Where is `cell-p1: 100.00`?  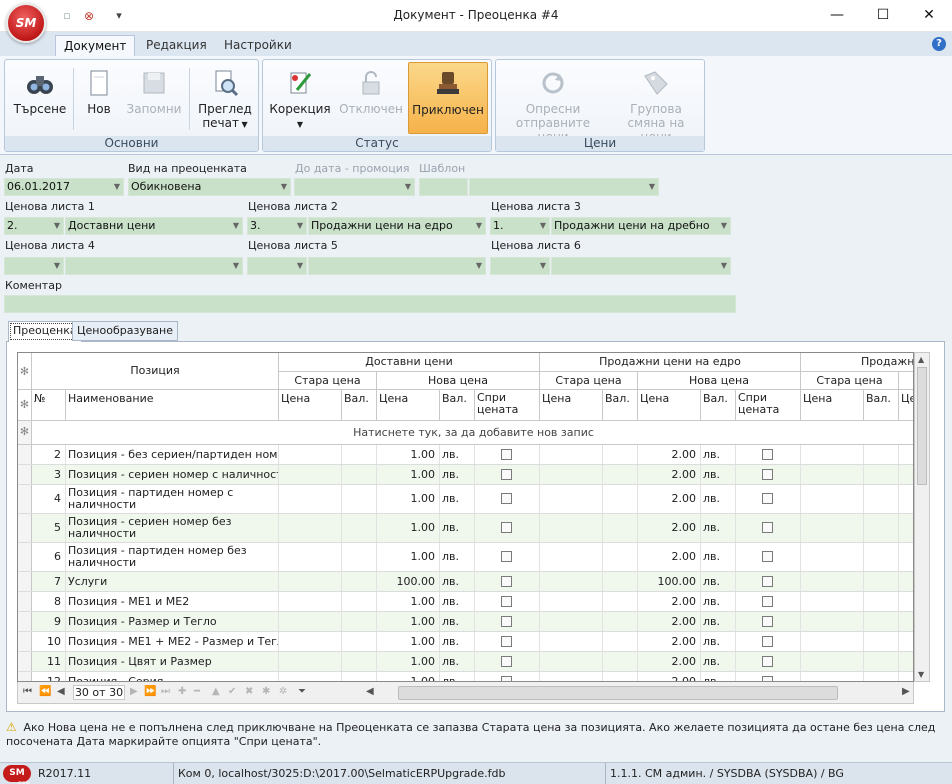 cell-p1: 100.00 is located at coordinates (408, 581).